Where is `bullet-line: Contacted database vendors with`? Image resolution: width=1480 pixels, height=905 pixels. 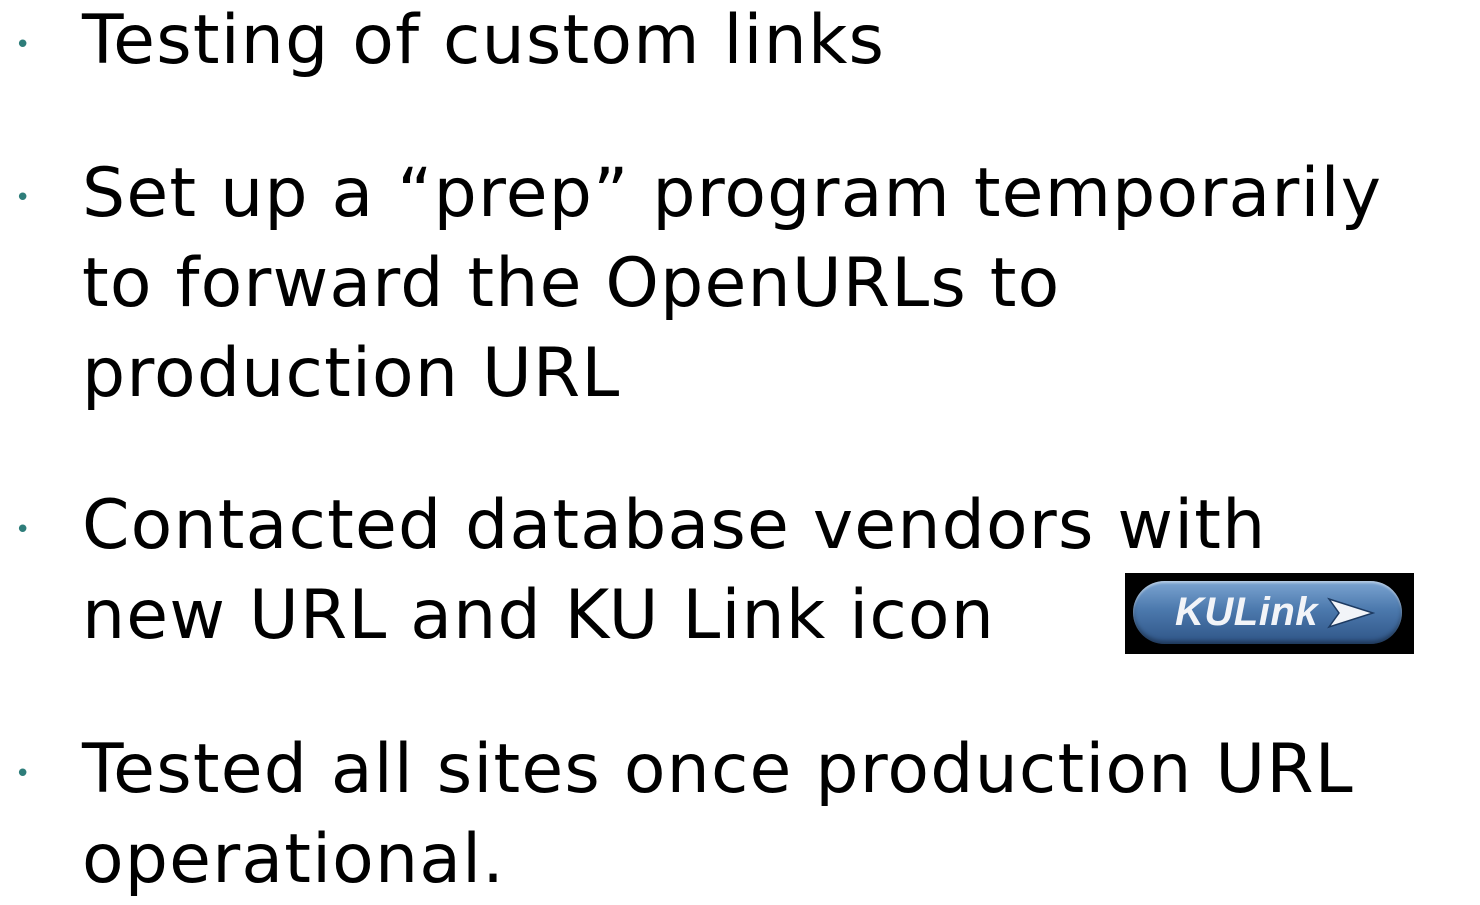 bullet-line: Contacted database vendors with is located at coordinates (674, 525).